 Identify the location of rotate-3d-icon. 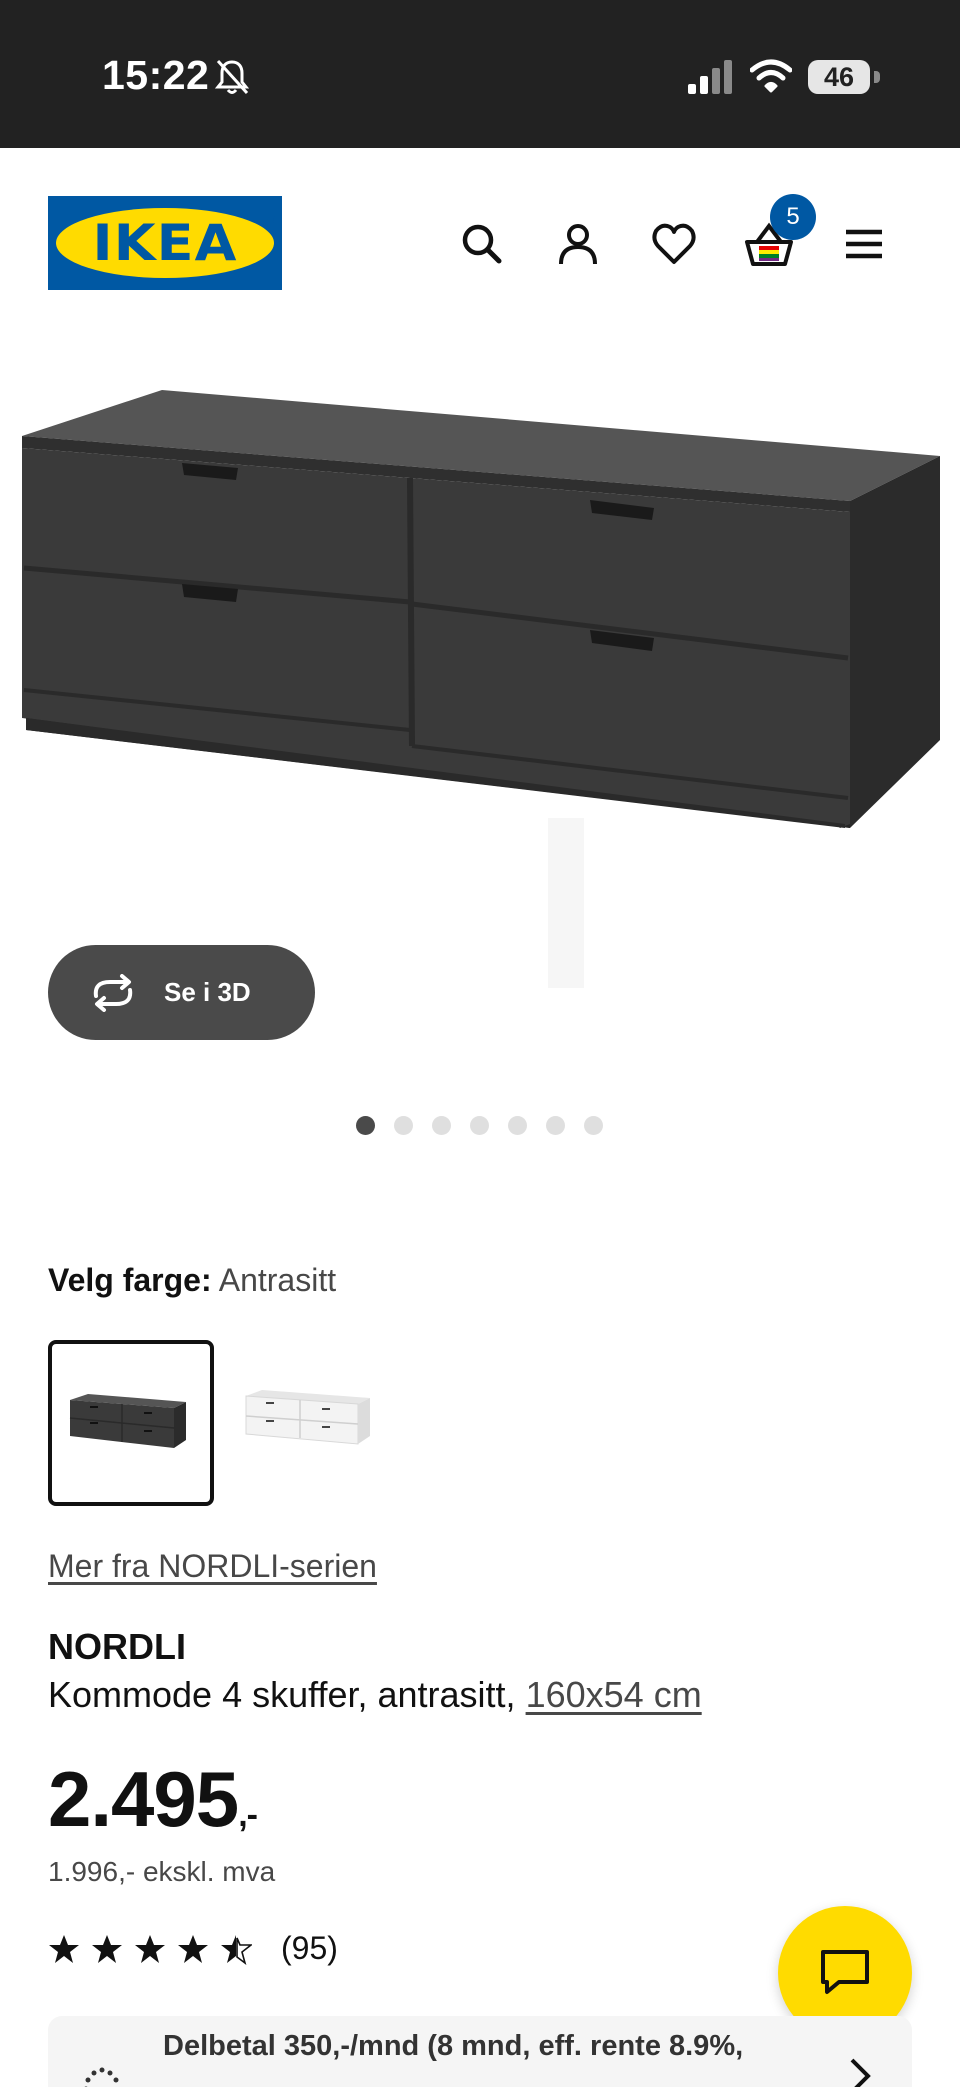
(113, 992).